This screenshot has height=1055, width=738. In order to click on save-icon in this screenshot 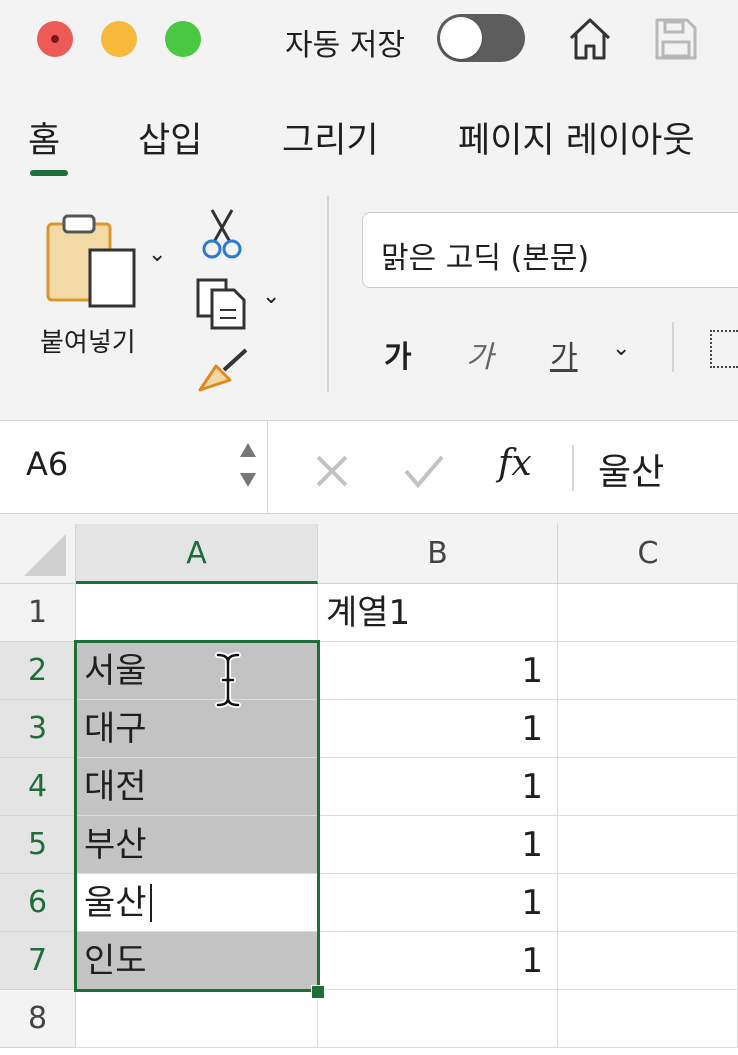, I will do `click(676, 39)`.